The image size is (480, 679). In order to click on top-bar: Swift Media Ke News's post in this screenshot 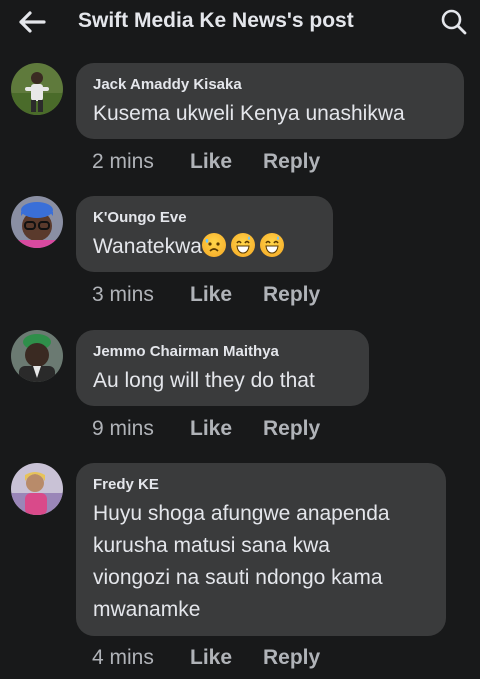, I will do `click(240, 22)`.